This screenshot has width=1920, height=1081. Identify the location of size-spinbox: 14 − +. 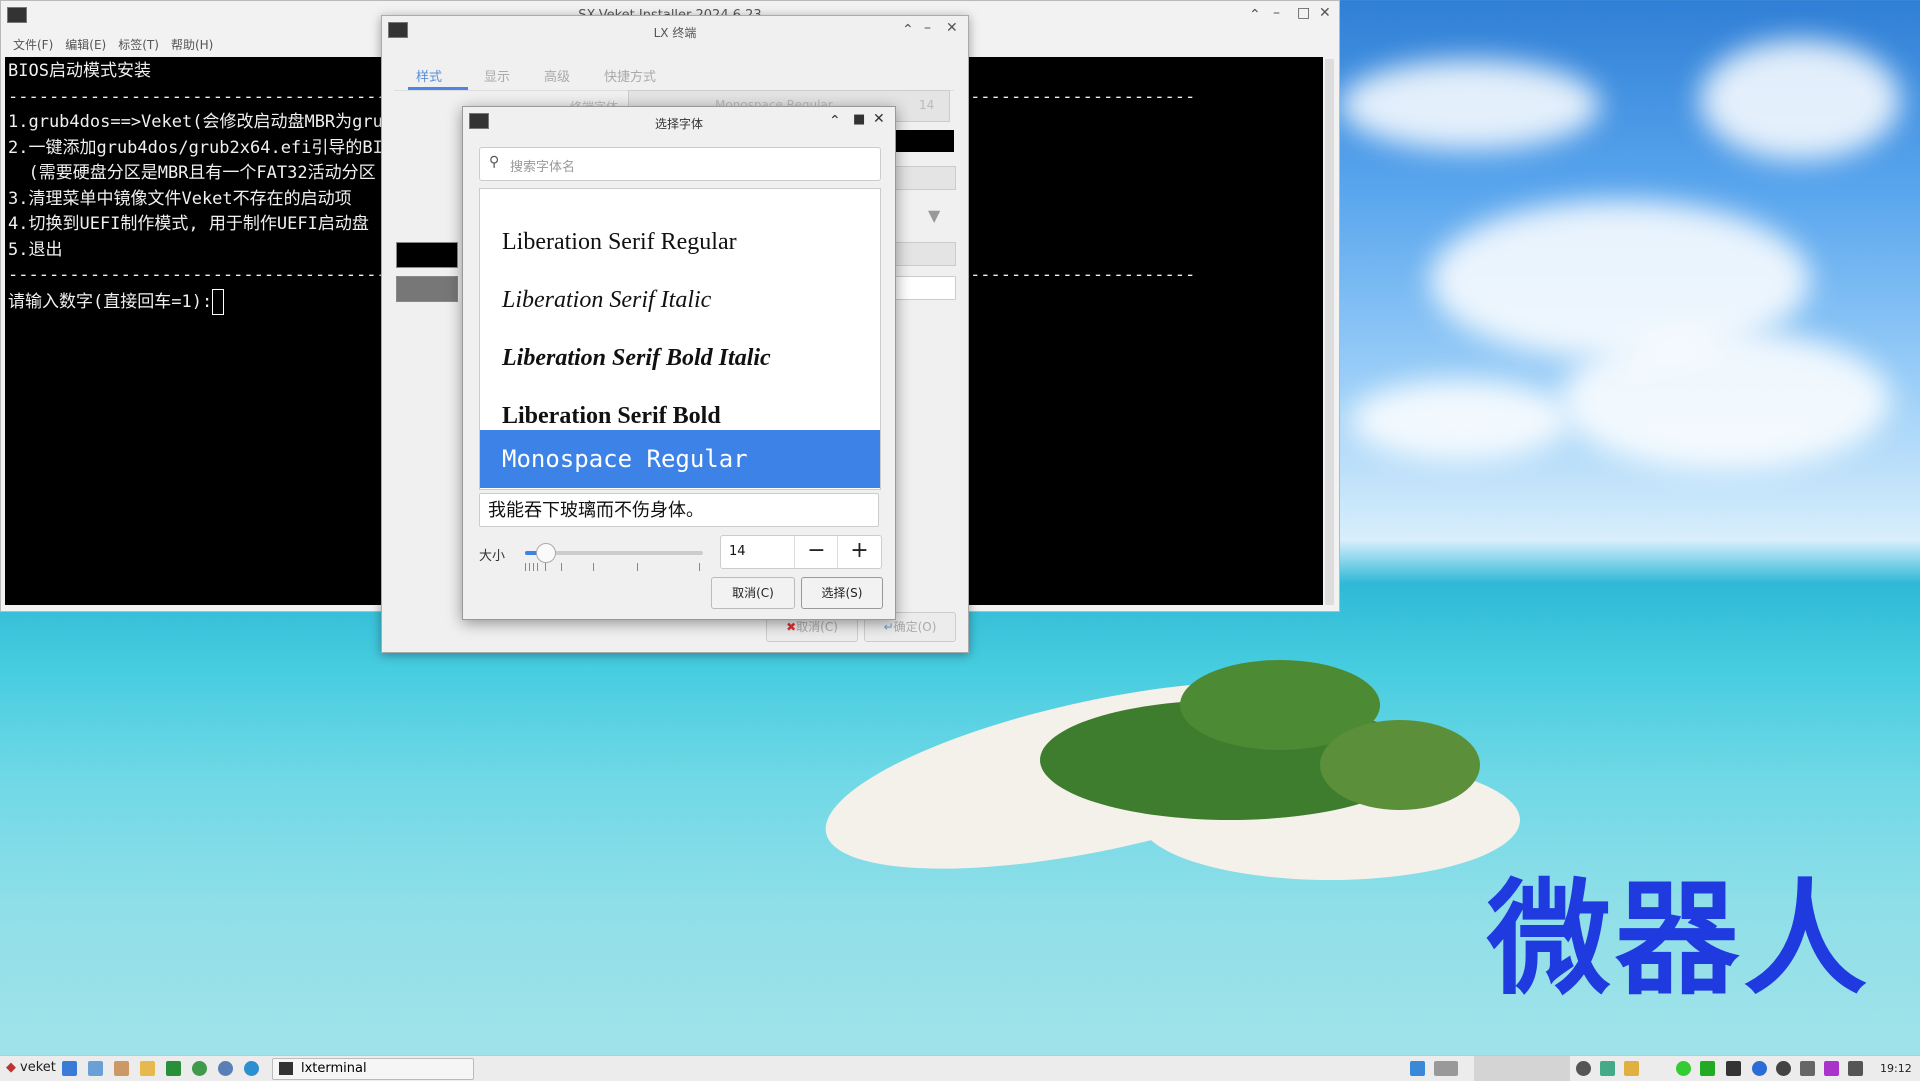
(801, 552).